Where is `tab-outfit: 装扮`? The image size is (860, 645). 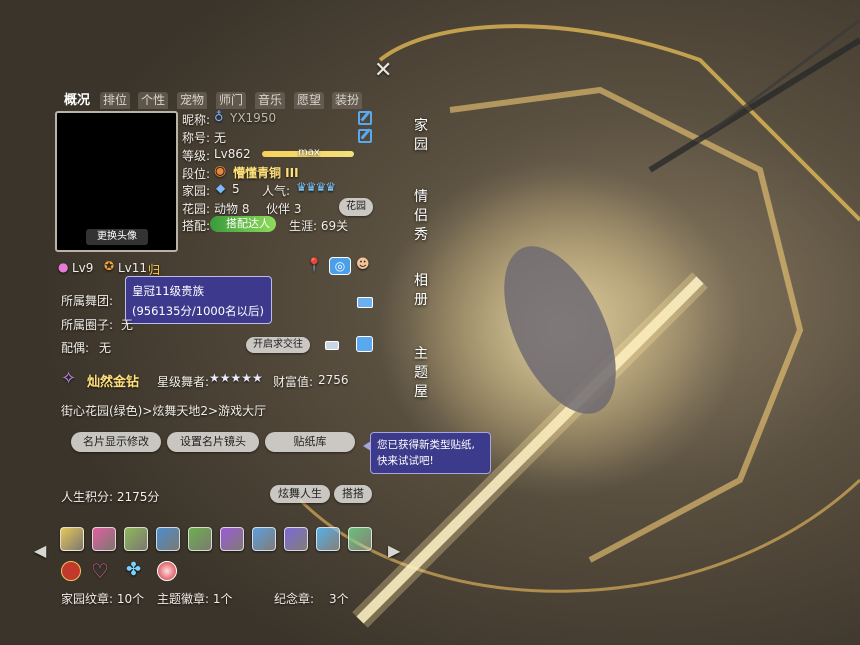
tab-outfit: 装扮 is located at coordinates (347, 100).